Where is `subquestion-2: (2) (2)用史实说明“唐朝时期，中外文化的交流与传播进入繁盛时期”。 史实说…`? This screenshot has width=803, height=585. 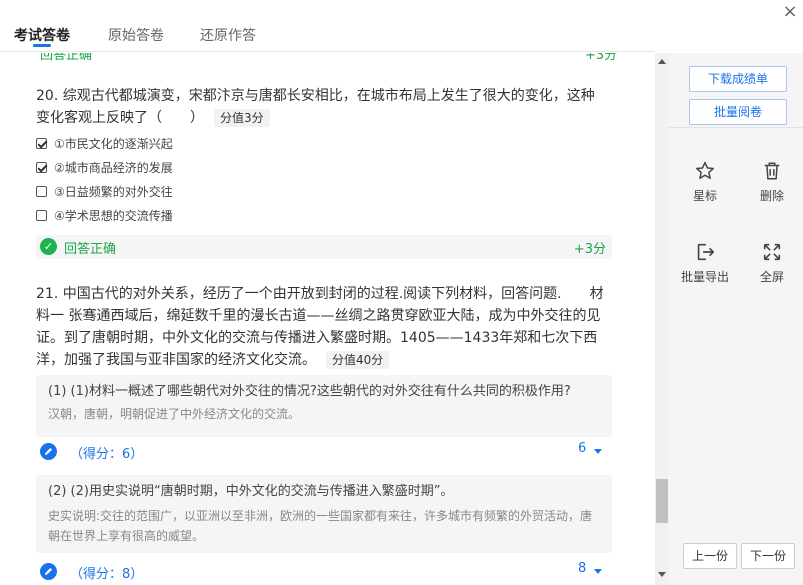
subquestion-2: (2) (2)用史实说明“唐朝时期，中外文化的交流与传播进入繁盛时期”。 史实说… is located at coordinates (324, 514).